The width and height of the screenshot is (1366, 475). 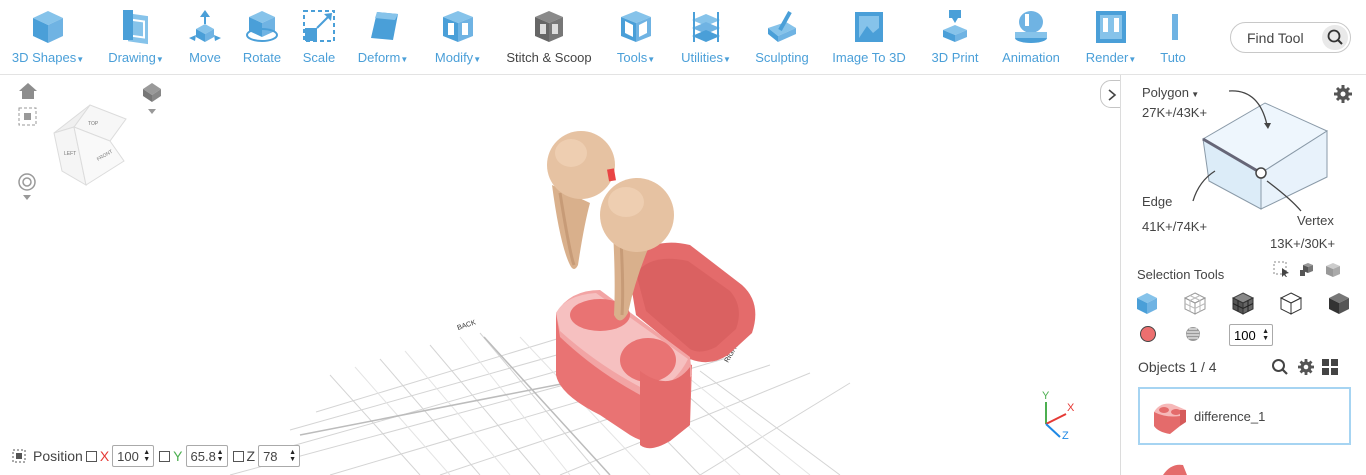 I want to click on x-lock-checkbox, so click(x=91, y=456).